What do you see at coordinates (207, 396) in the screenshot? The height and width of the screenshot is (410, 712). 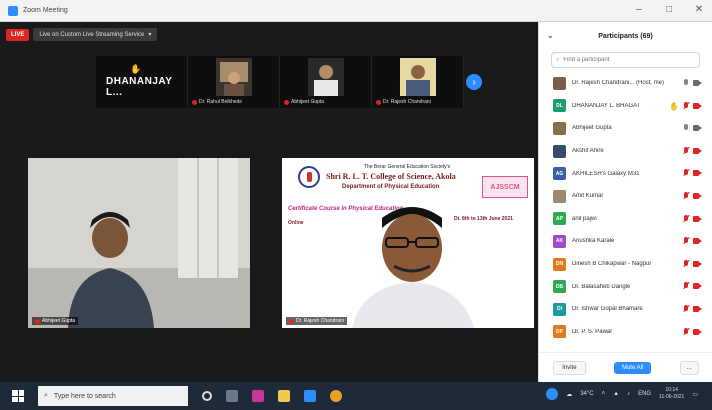 I see `cortana-icon` at bounding box center [207, 396].